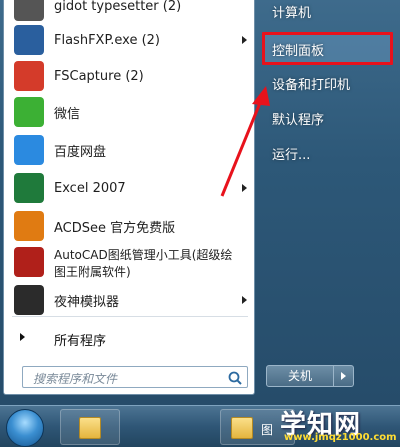 The image size is (400, 447). What do you see at coordinates (298, 118) in the screenshot?
I see `right-item-default-programs: 默认程序` at bounding box center [298, 118].